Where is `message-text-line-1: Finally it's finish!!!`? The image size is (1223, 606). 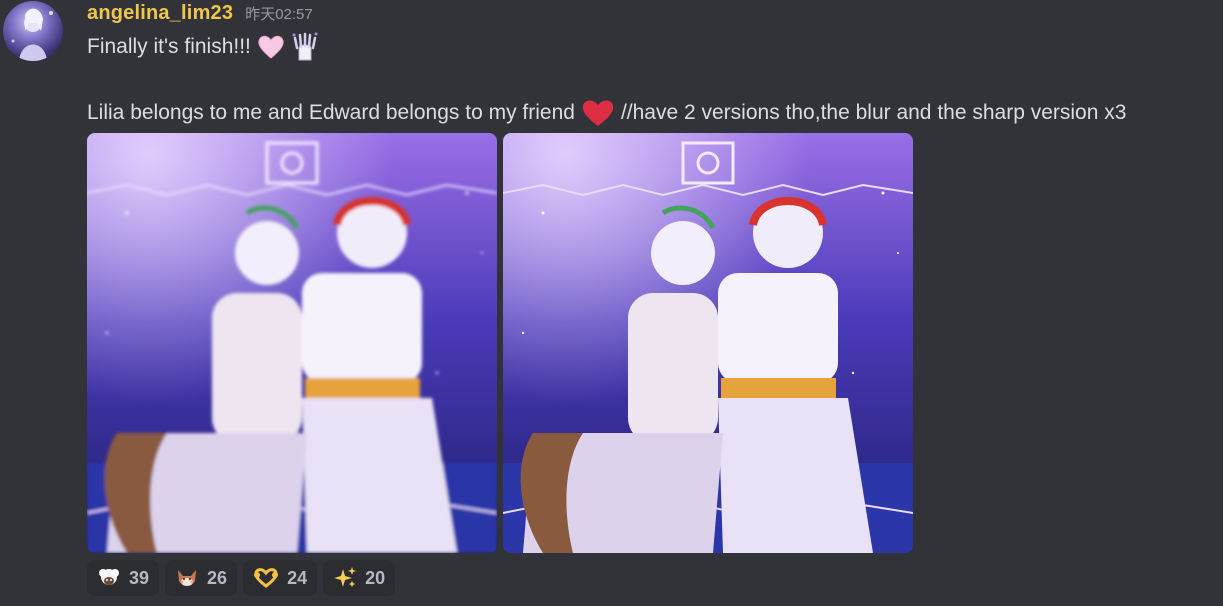
message-text-line-1: Finally it's finish!!! is located at coordinates (169, 46).